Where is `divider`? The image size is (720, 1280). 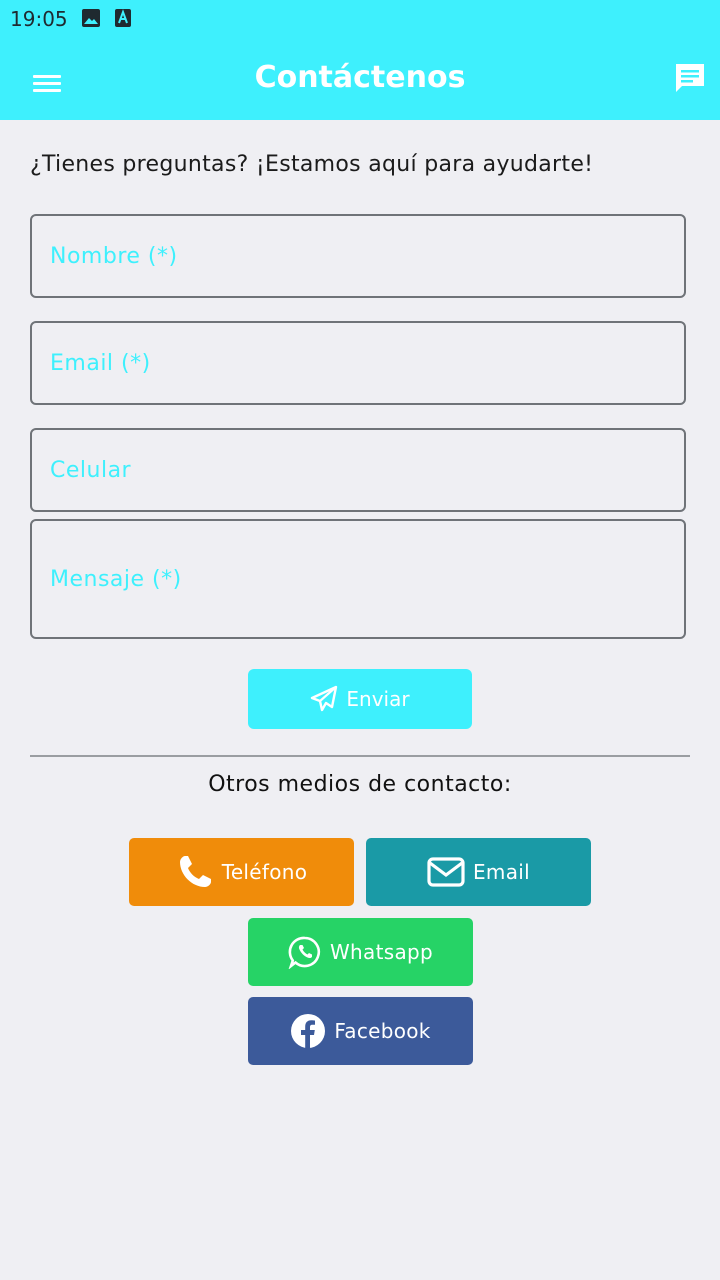 divider is located at coordinates (360, 756).